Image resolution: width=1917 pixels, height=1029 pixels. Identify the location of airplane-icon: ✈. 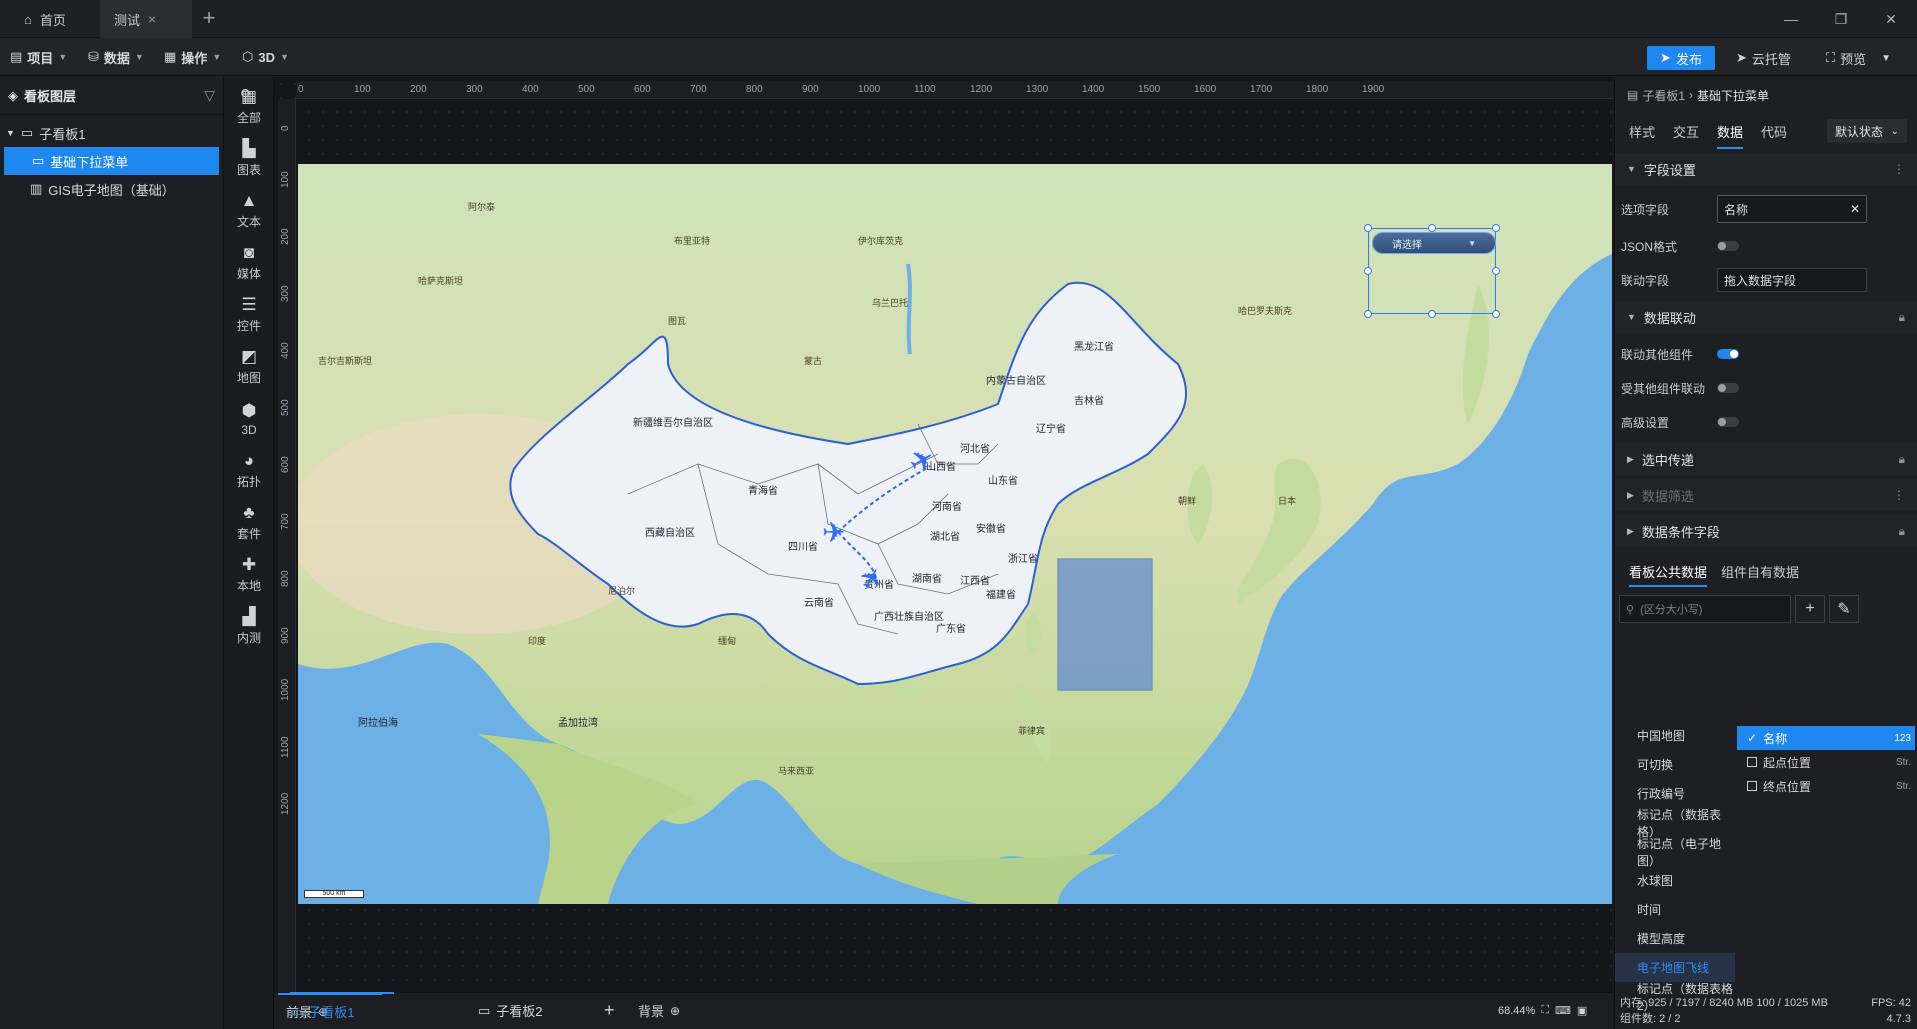
(833, 532).